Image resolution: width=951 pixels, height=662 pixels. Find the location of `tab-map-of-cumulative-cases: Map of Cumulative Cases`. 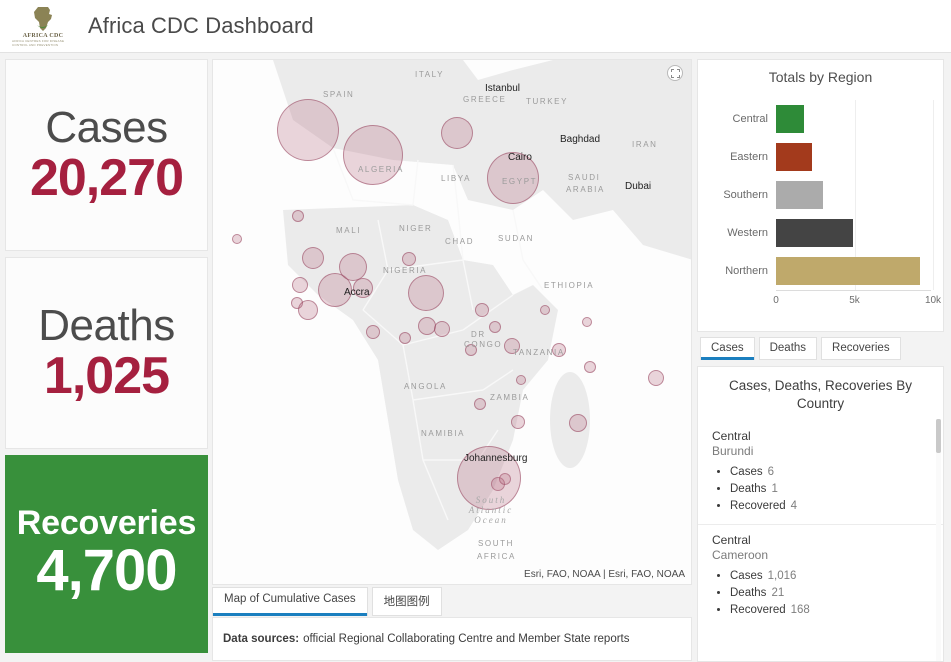

tab-map-of-cumulative-cases: Map of Cumulative Cases is located at coordinates (290, 601).